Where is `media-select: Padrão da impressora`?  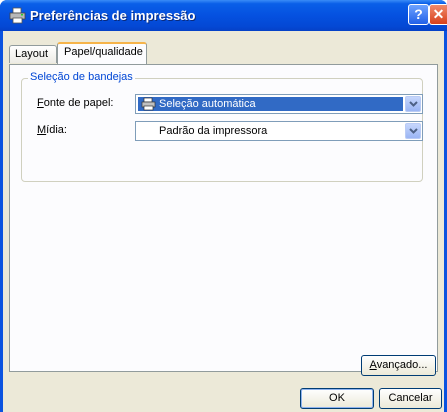 media-select: Padrão da impressora is located at coordinates (279, 131).